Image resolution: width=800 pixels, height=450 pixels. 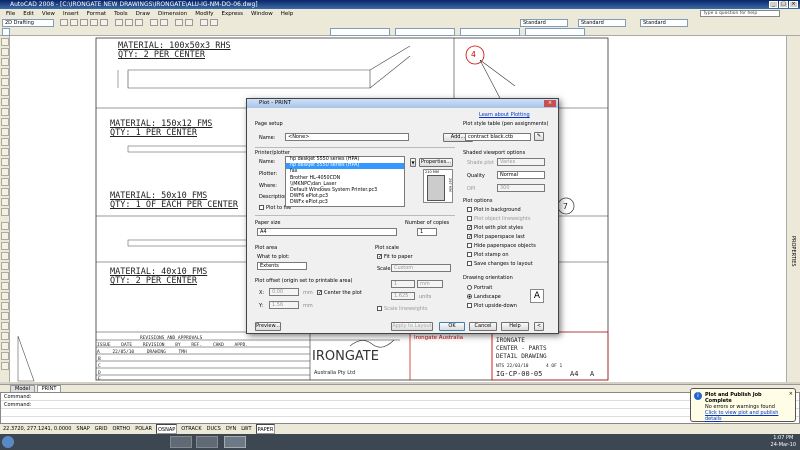 What do you see at coordinates (204, 22) in the screenshot?
I see `properties-icon` at bounding box center [204, 22].